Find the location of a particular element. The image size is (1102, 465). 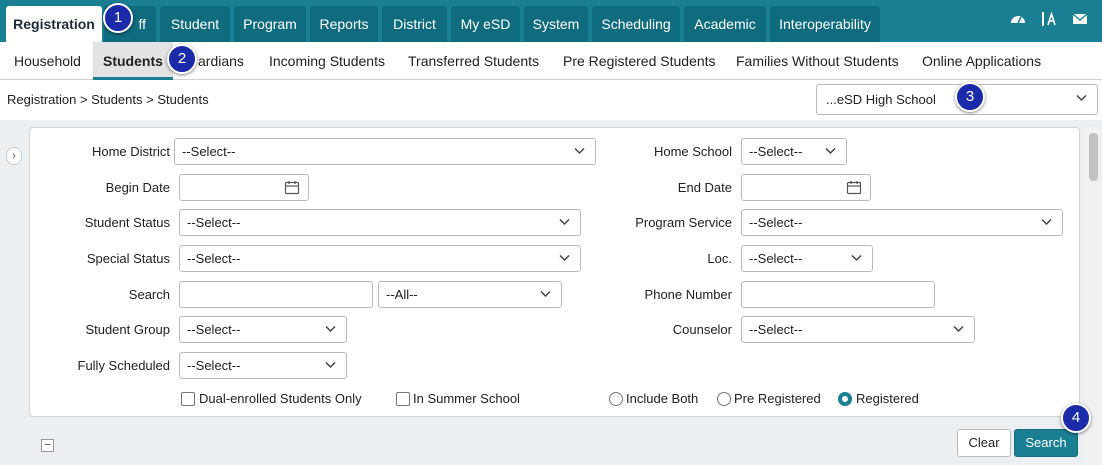

phone-number-label: Phone Number is located at coordinates (688, 294).